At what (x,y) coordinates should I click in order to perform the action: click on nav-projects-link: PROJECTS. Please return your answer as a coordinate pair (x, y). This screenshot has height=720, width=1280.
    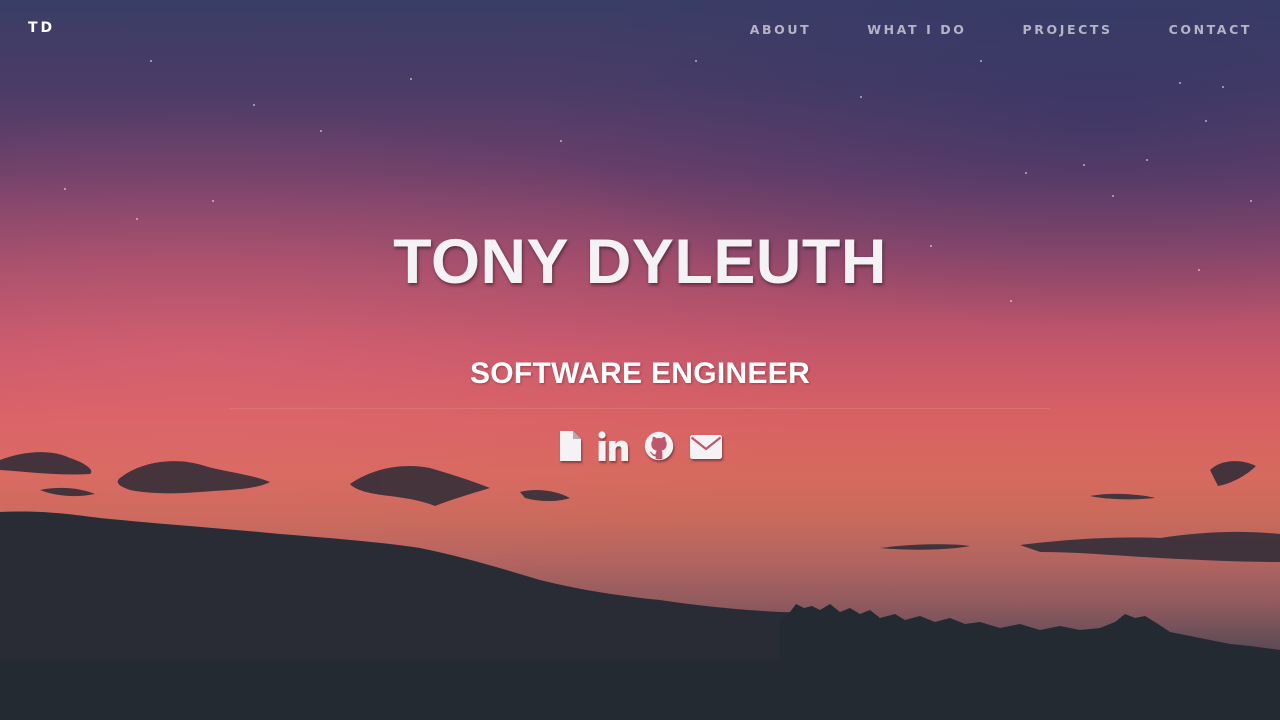
    Looking at the image, I should click on (1067, 29).